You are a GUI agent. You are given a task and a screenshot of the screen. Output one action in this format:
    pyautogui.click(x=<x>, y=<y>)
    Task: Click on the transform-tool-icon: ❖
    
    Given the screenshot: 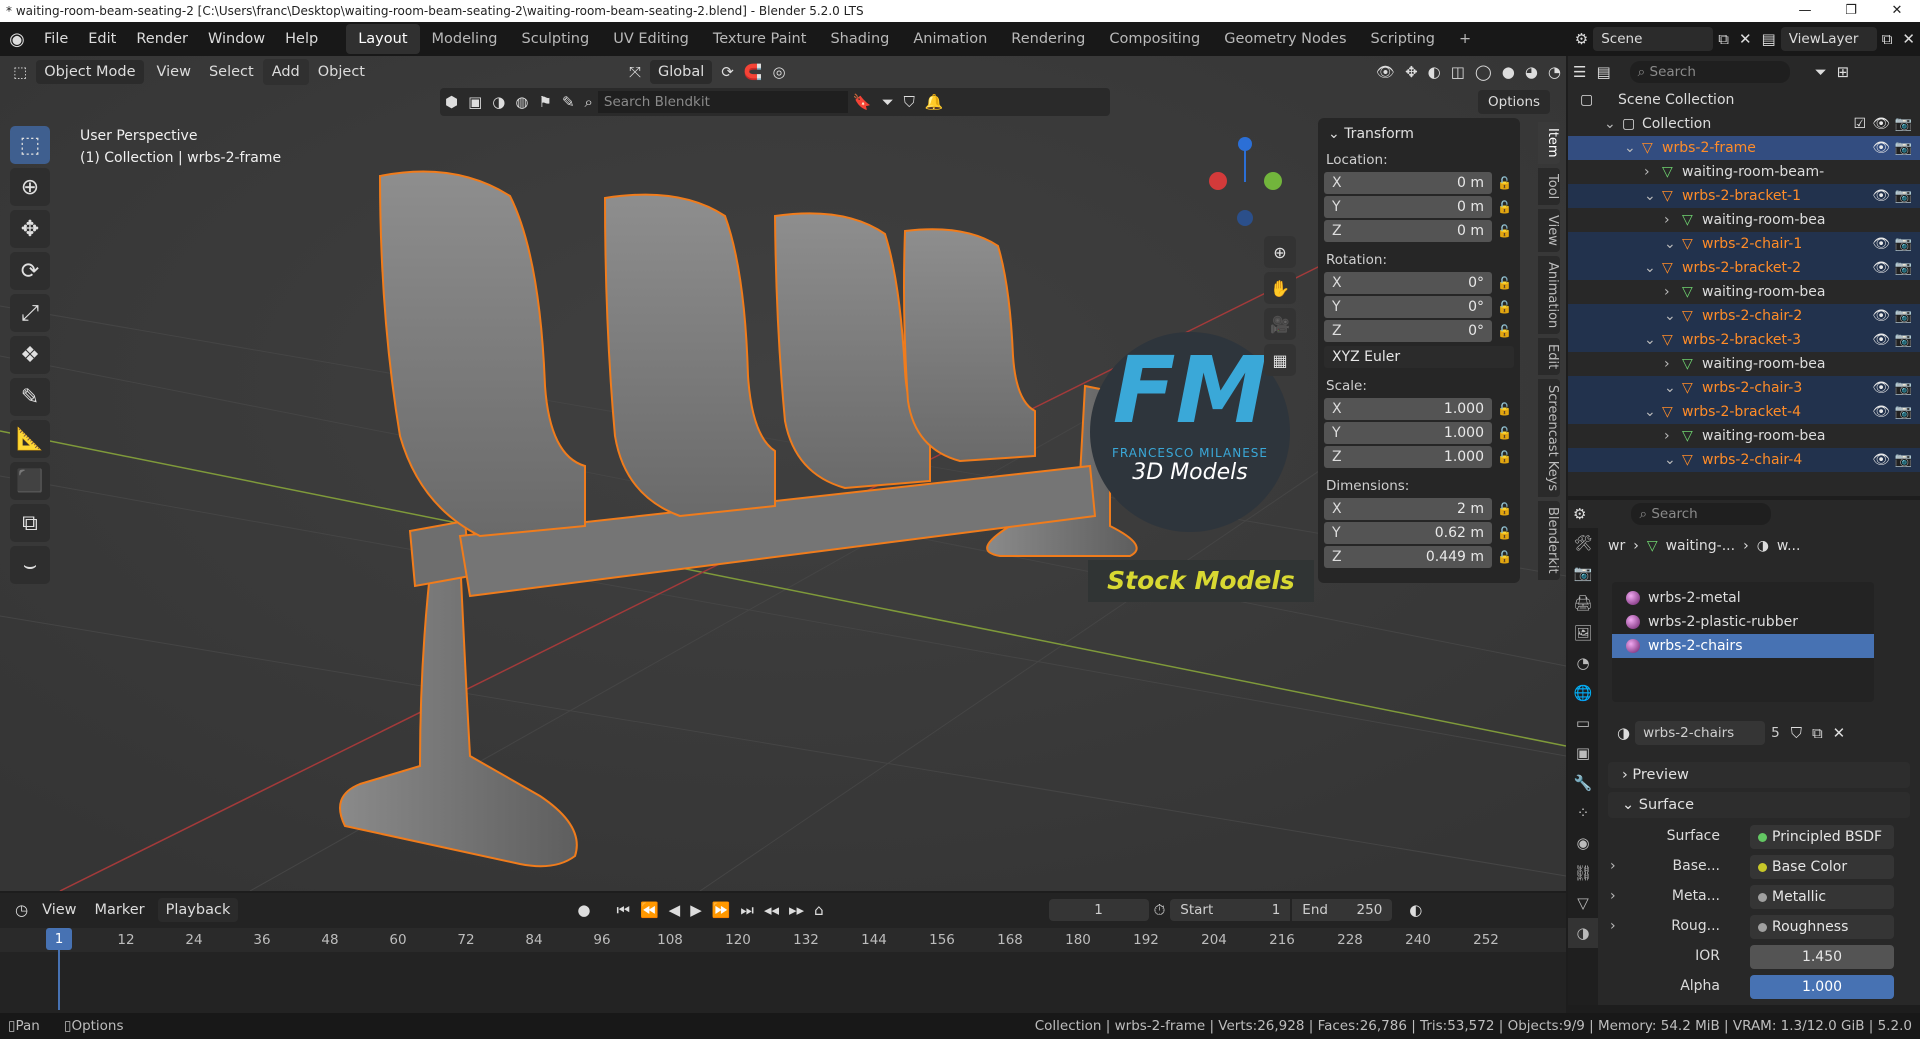 What is the action you would take?
    pyautogui.click(x=30, y=355)
    